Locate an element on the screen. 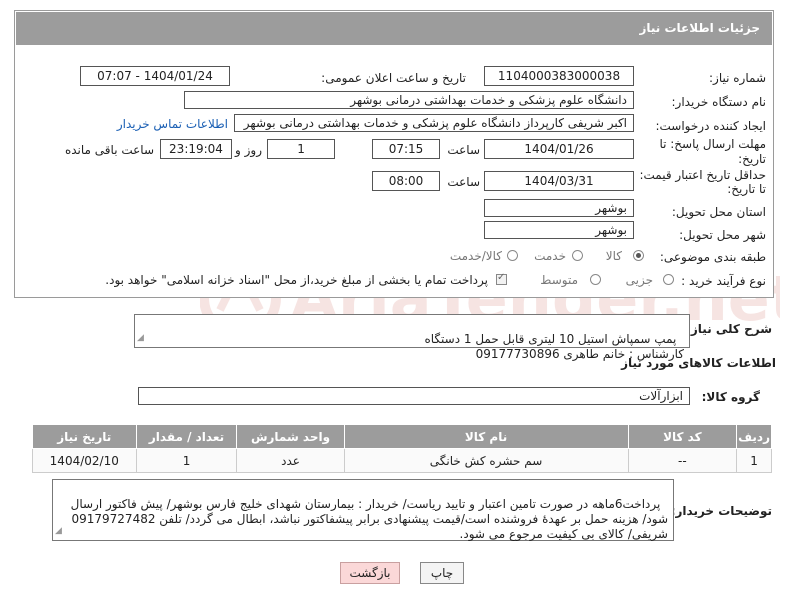  goods-group-label: گروه کالا: is located at coordinates (730, 397).